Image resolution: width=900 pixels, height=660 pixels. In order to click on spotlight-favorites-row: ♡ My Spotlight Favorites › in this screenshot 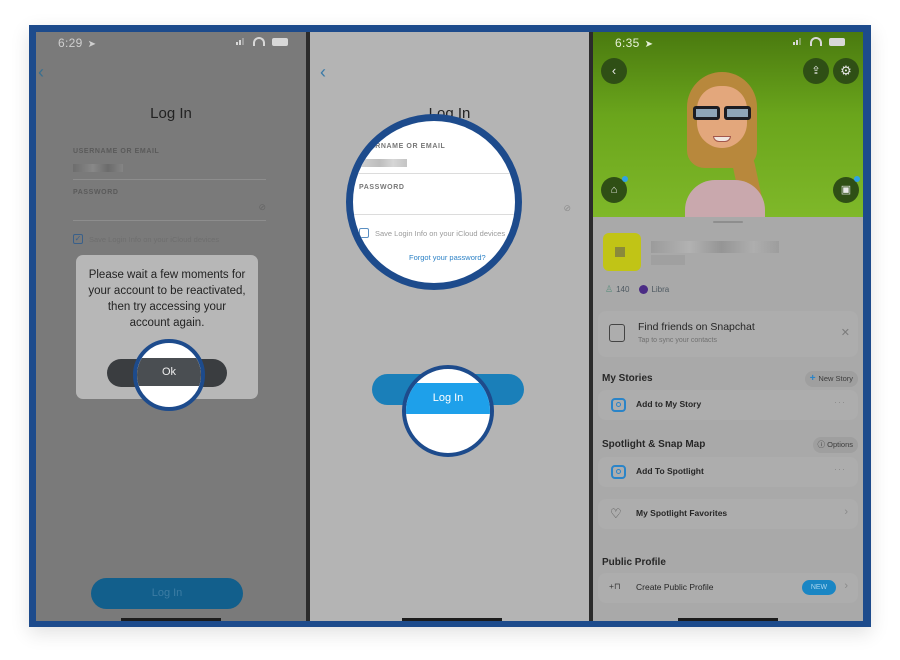, I will do `click(728, 514)`.